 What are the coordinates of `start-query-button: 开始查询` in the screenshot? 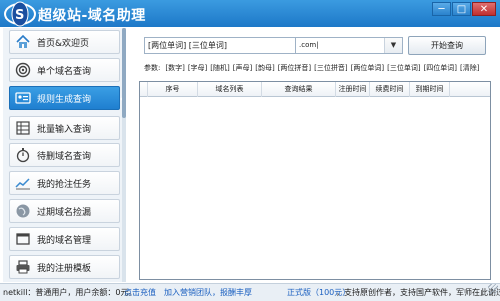 It's located at (447, 45).